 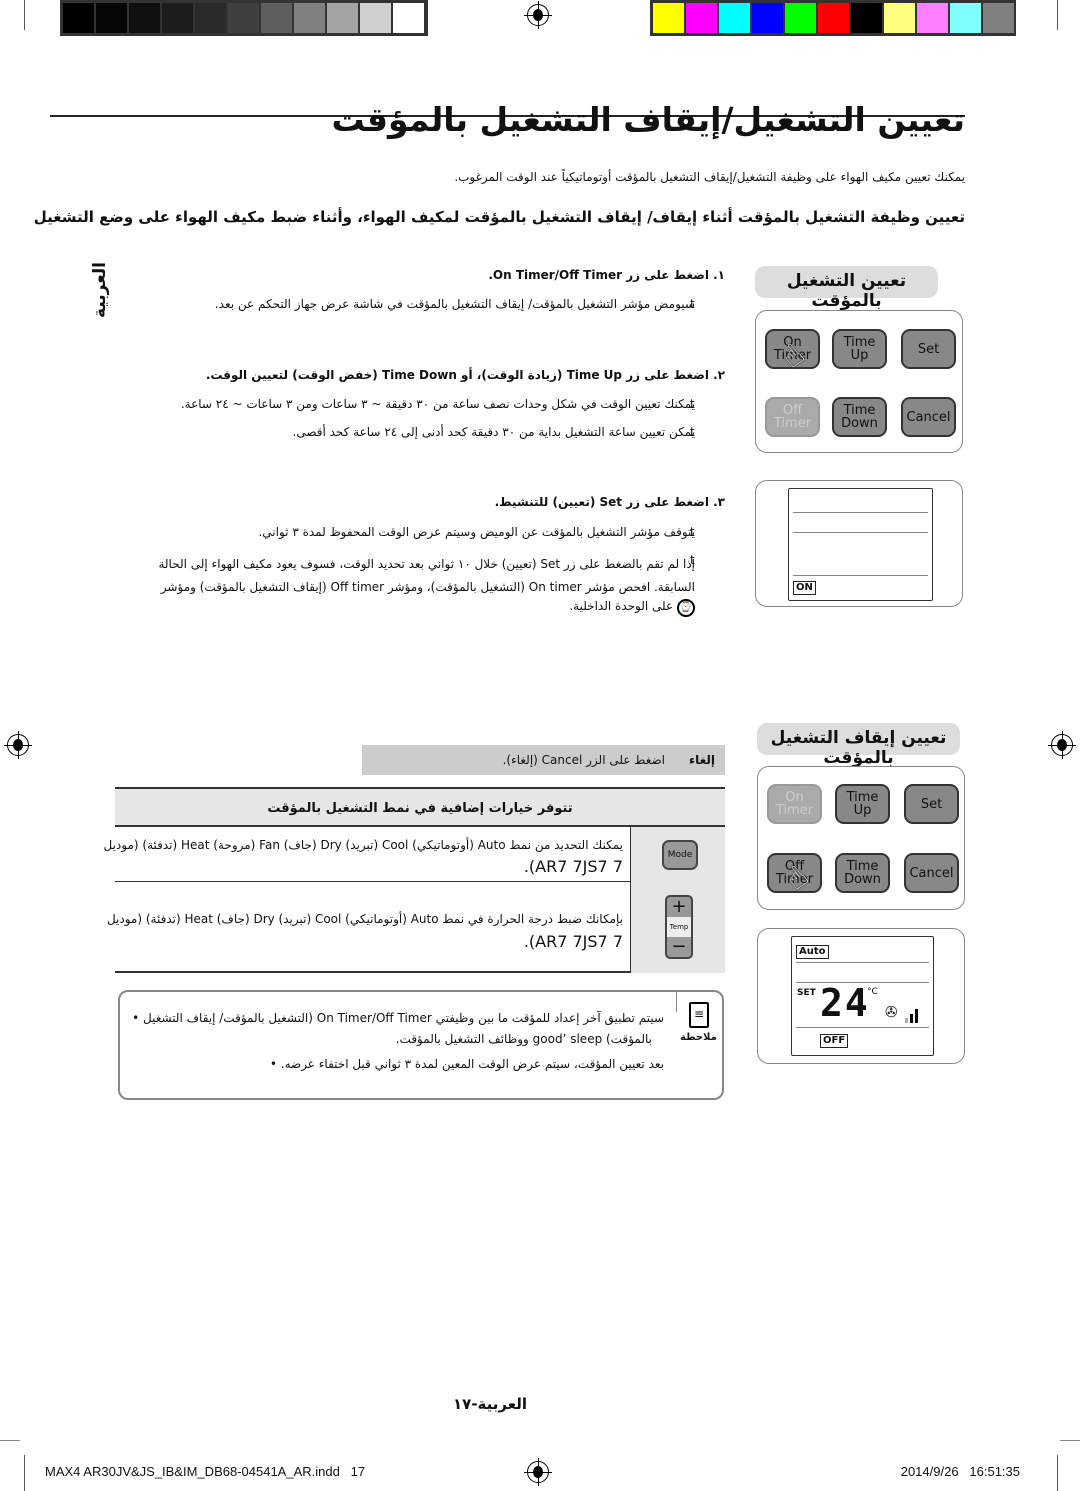 I want to click on off-timer-button: Off Timer, so click(x=792, y=417).